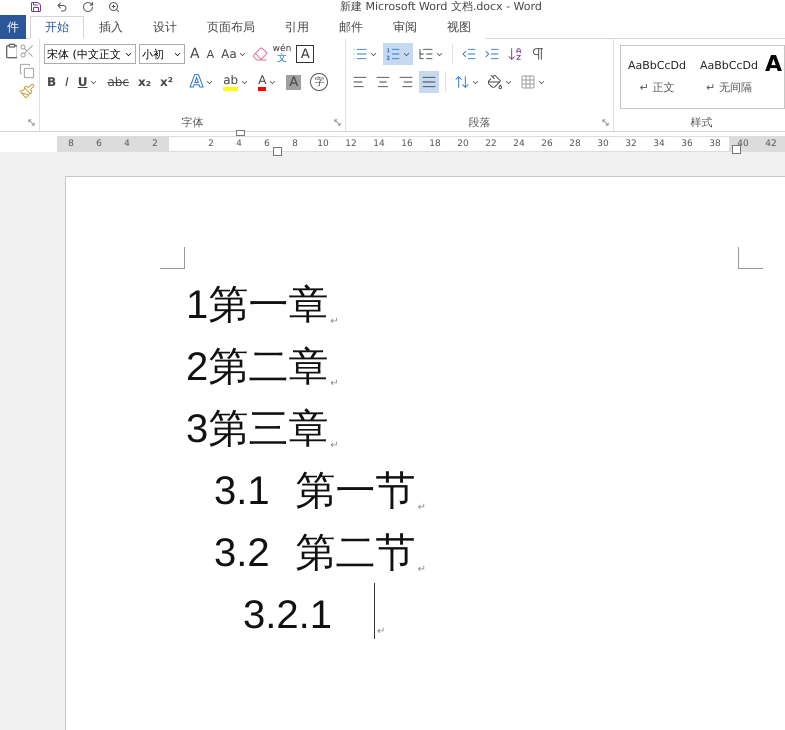 Image resolution: width=785 pixels, height=730 pixels. What do you see at coordinates (603, 144) in the screenshot?
I see `ruler-number: 30` at bounding box center [603, 144].